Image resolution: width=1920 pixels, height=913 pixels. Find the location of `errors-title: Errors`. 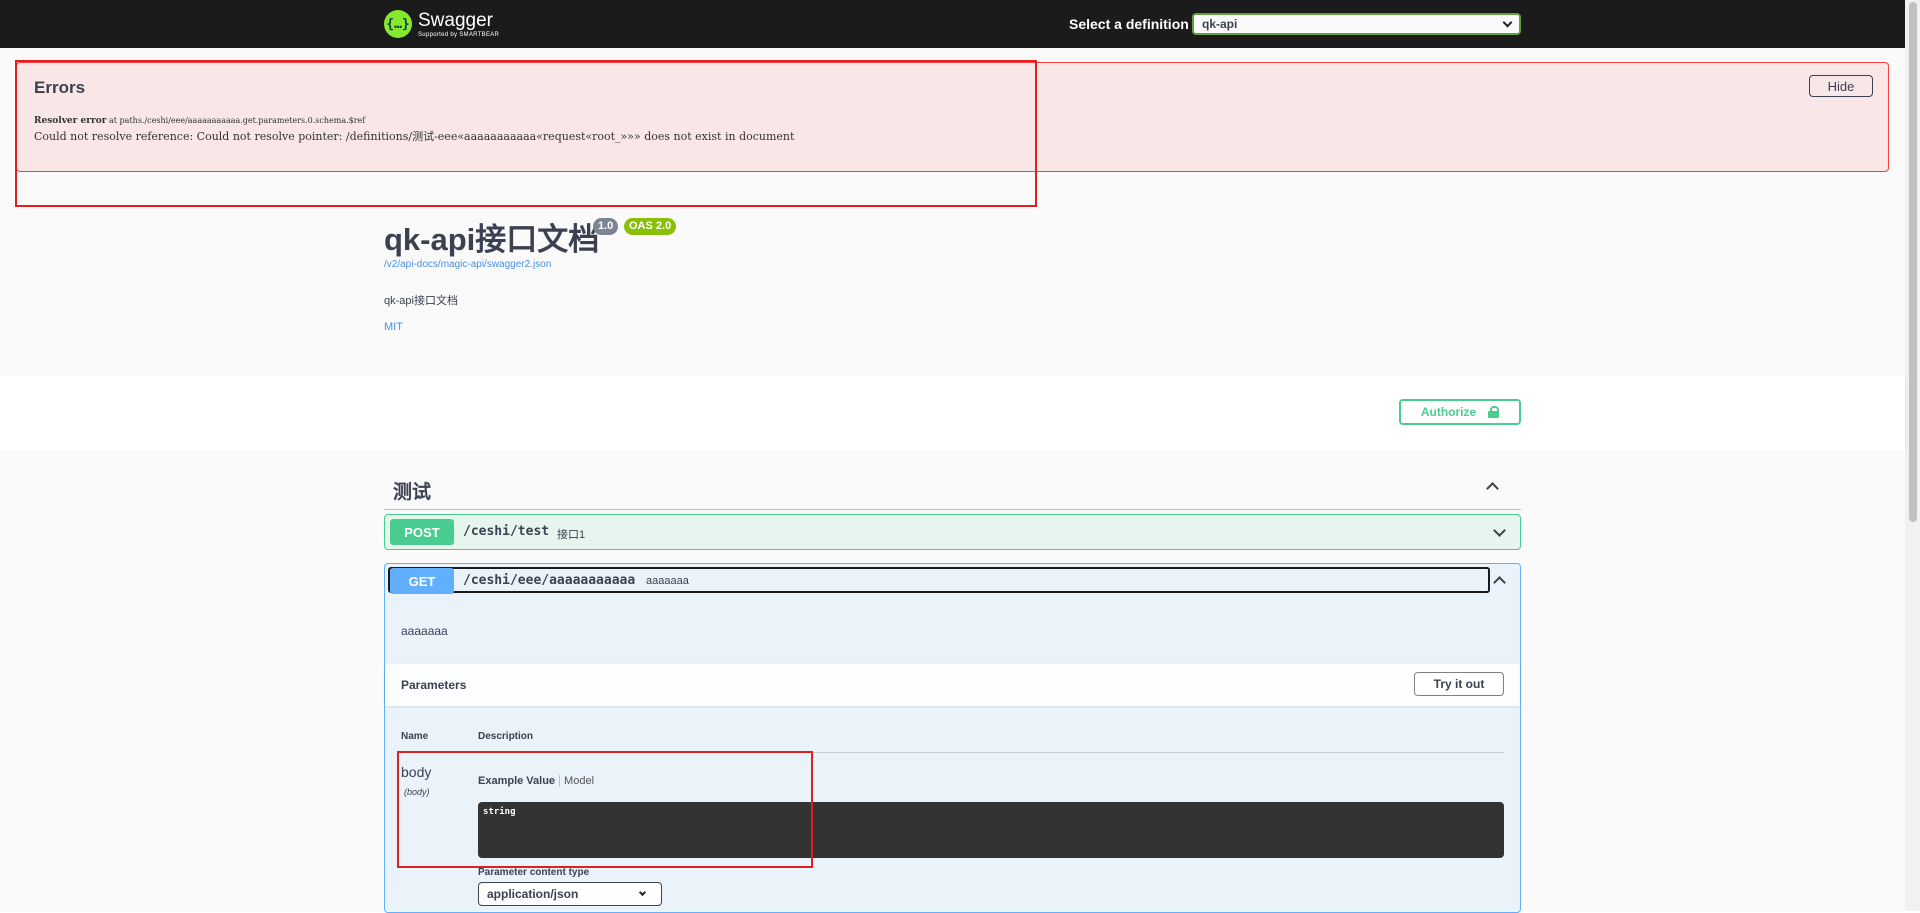

errors-title: Errors is located at coordinates (60, 87).